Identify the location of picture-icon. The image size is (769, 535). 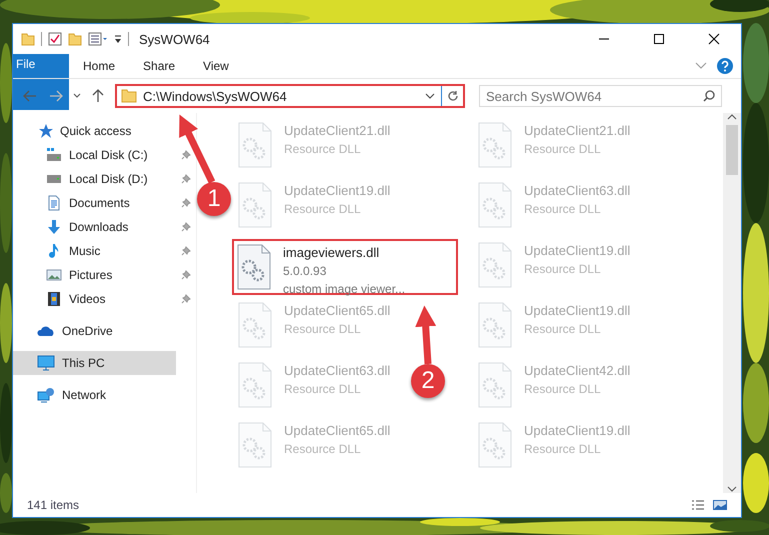
(54, 275).